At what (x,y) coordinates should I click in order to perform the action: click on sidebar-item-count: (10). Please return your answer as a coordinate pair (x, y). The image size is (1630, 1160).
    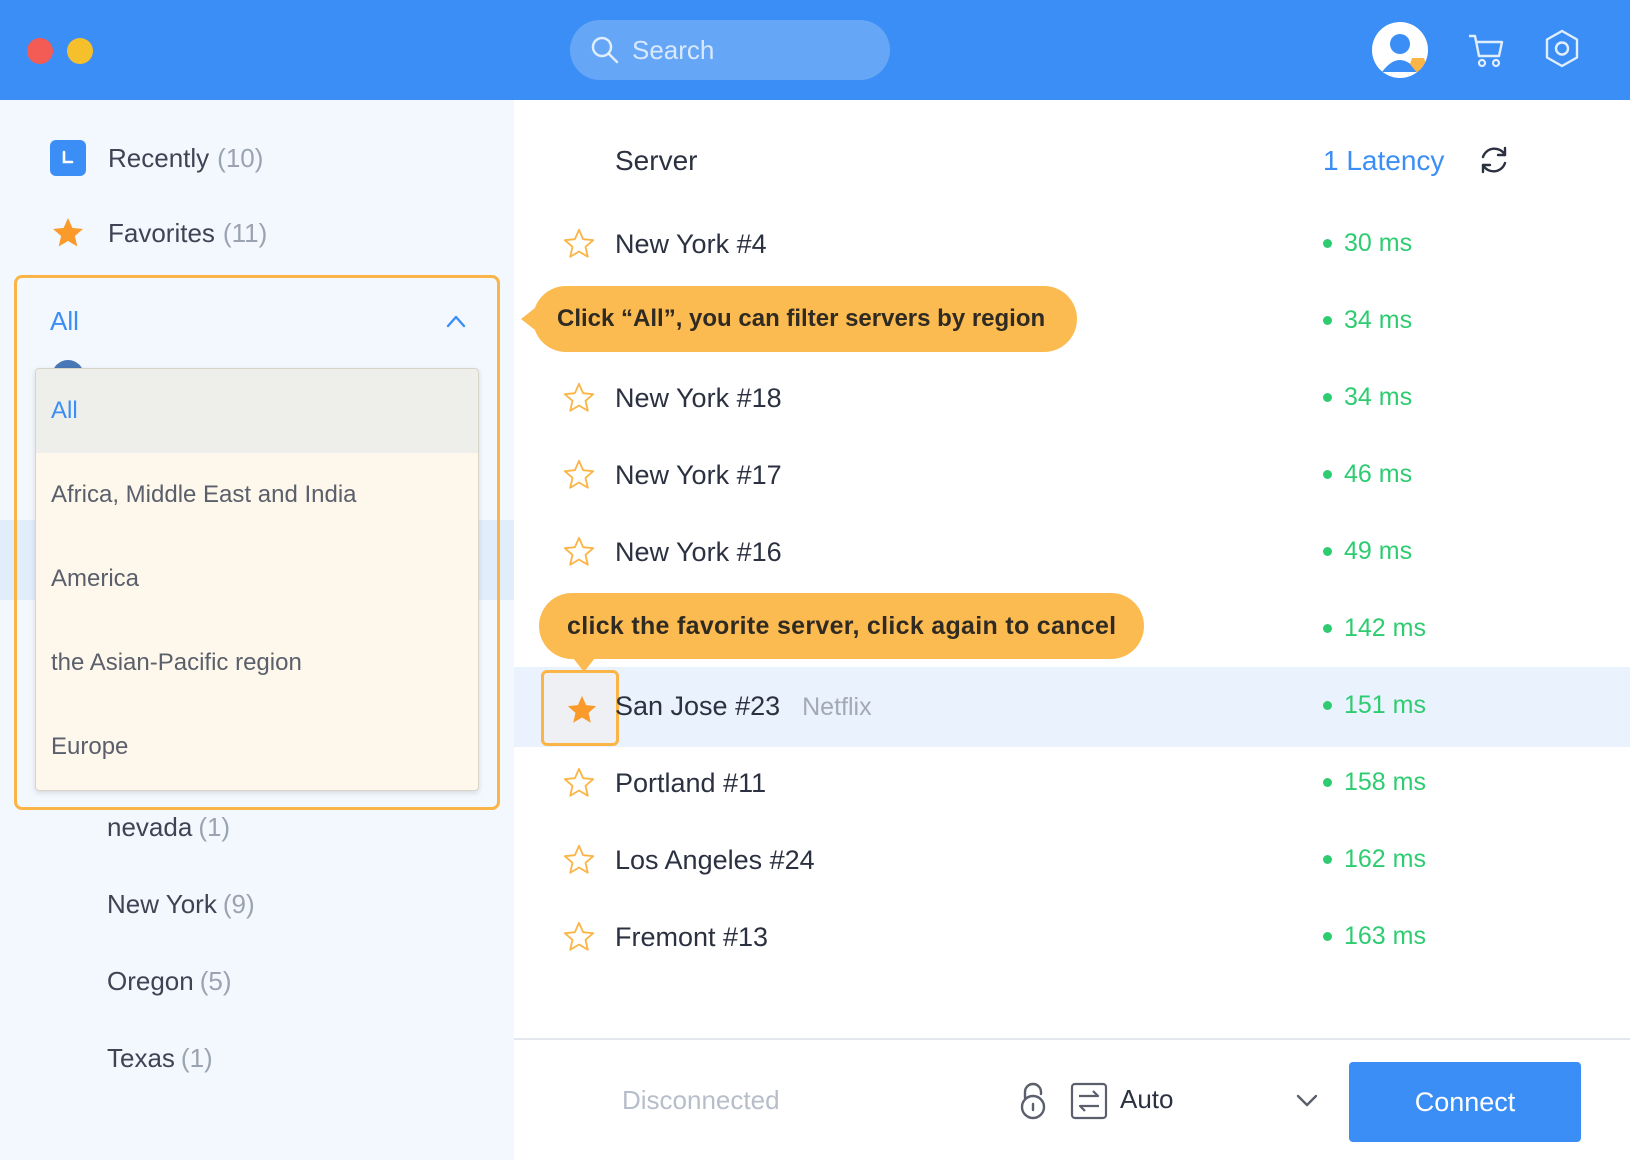
    Looking at the image, I should click on (240, 157).